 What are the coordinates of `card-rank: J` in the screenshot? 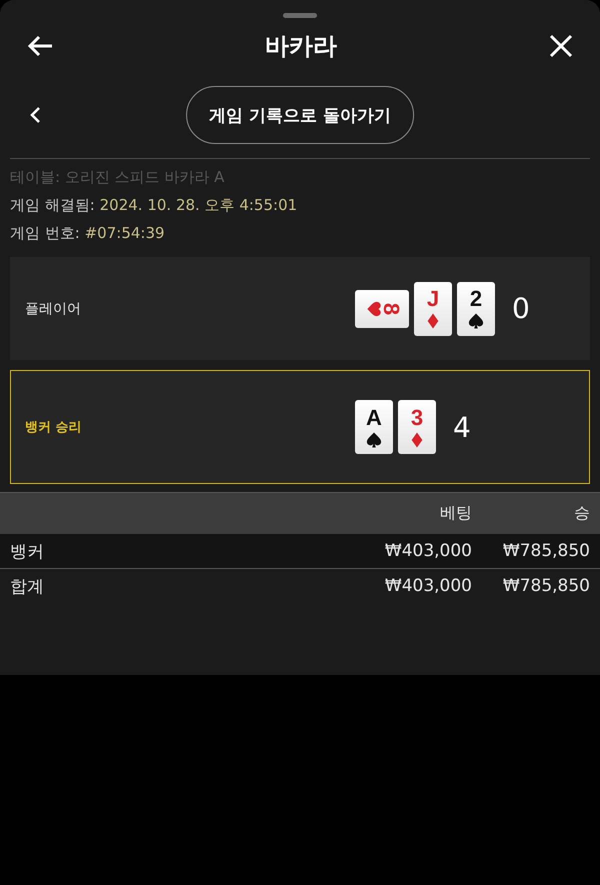 It's located at (433, 299).